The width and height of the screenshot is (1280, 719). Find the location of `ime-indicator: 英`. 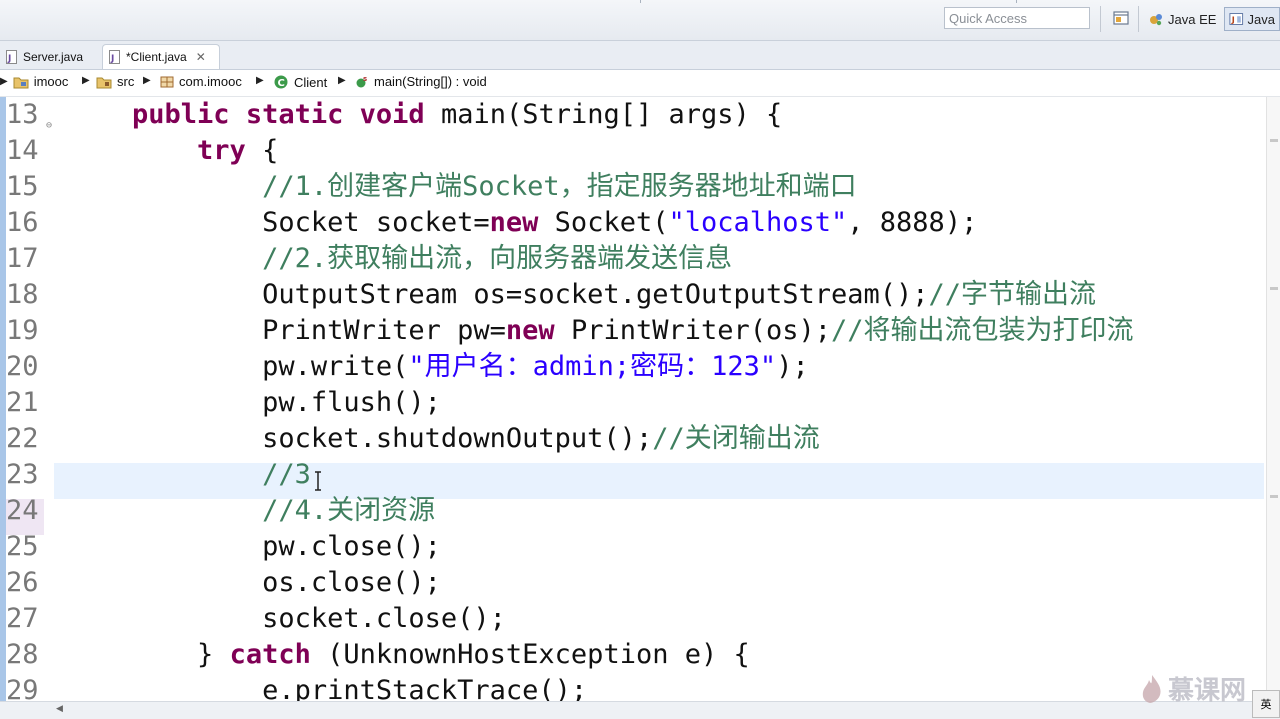

ime-indicator: 英 is located at coordinates (1266, 704).